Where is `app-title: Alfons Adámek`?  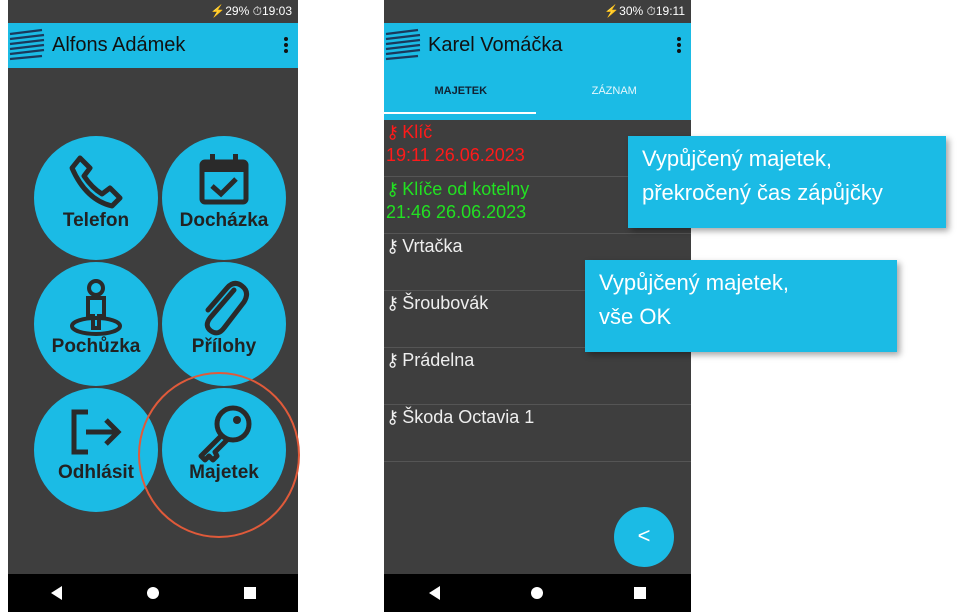
app-title: Alfons Adámek is located at coordinates (119, 45).